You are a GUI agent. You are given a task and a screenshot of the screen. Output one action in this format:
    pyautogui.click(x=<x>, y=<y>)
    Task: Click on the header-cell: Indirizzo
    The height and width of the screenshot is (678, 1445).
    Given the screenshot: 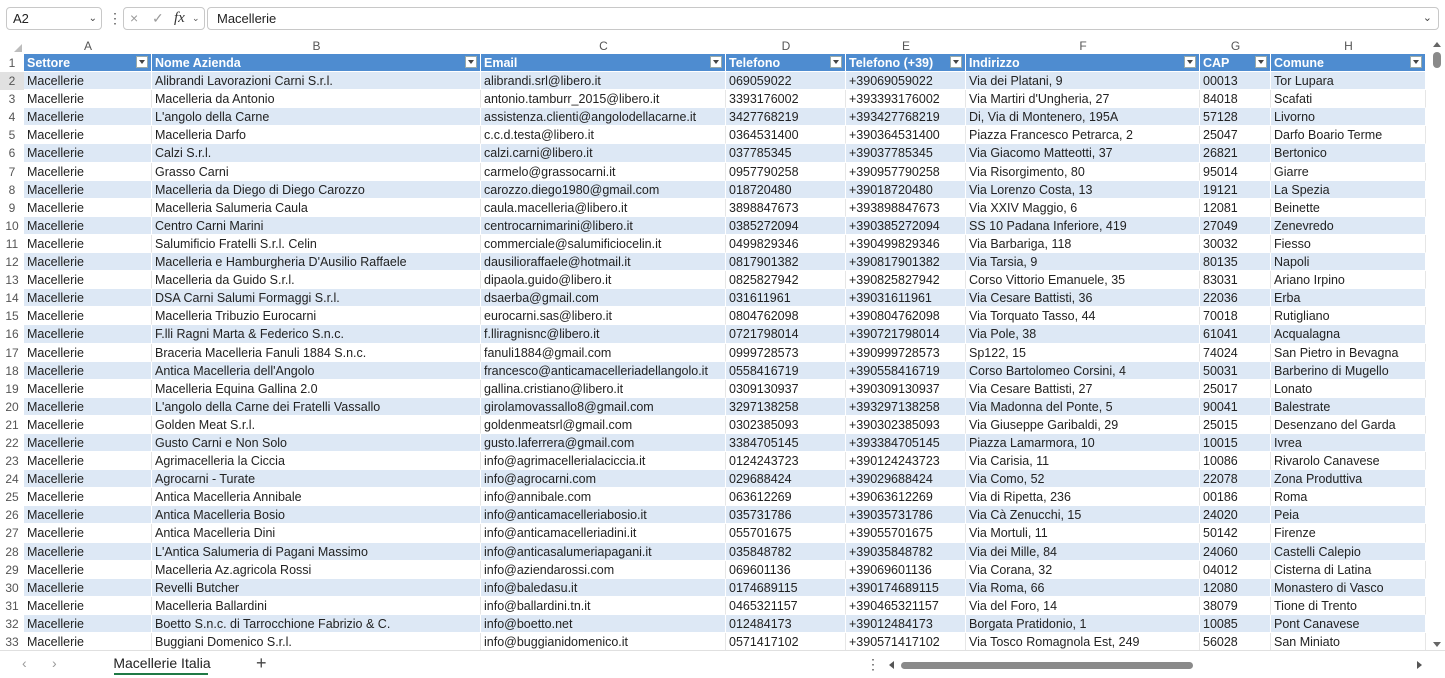 What is the action you would take?
    pyautogui.click(x=1083, y=63)
    